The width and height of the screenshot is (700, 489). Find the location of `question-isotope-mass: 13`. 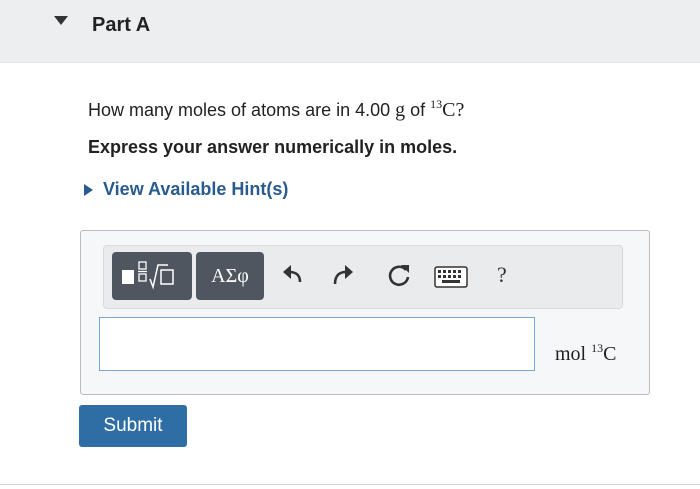

question-isotope-mass: 13 is located at coordinates (436, 104).